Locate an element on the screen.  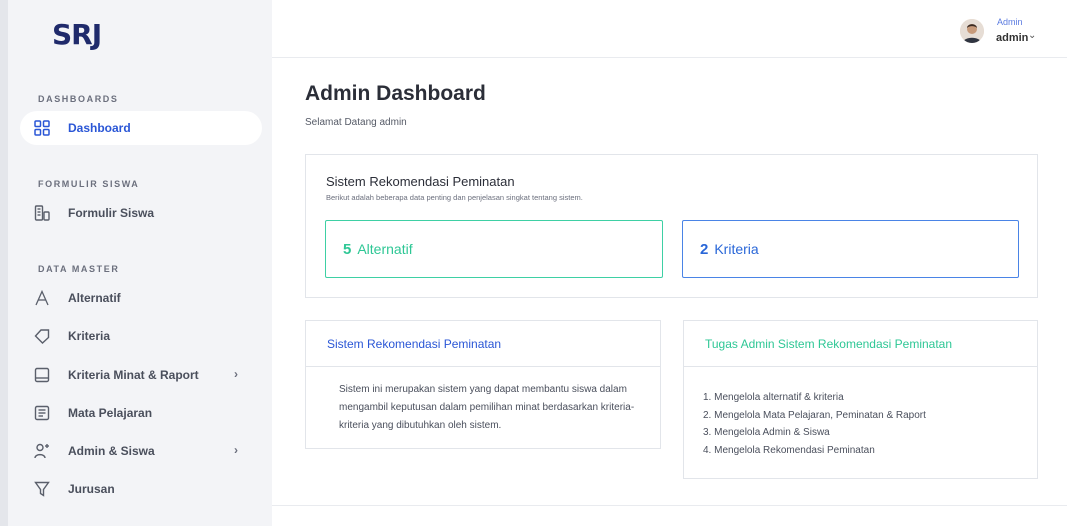
list-item: 1. Mengelola alternatif & kriteria is located at coordinates (773, 397).